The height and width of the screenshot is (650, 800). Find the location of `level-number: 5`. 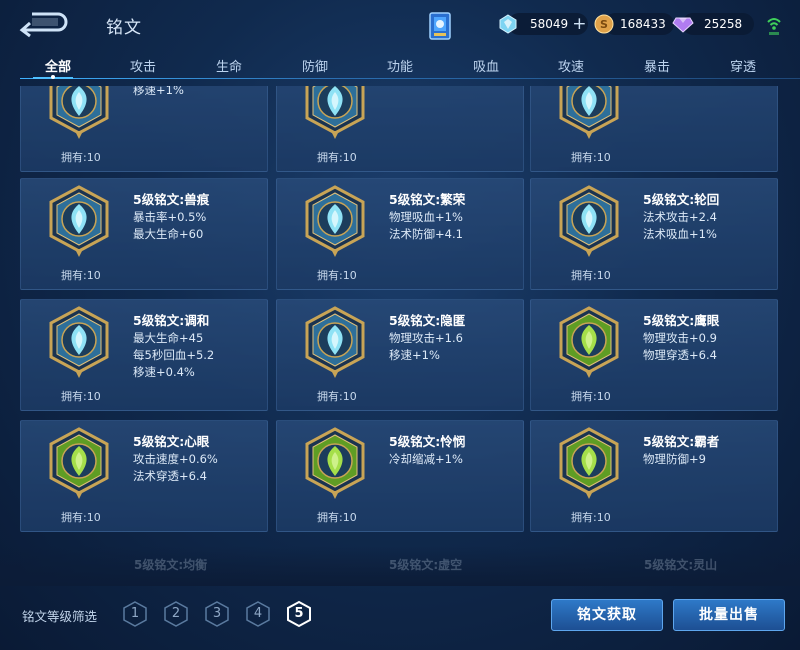

level-number: 5 is located at coordinates (299, 613).